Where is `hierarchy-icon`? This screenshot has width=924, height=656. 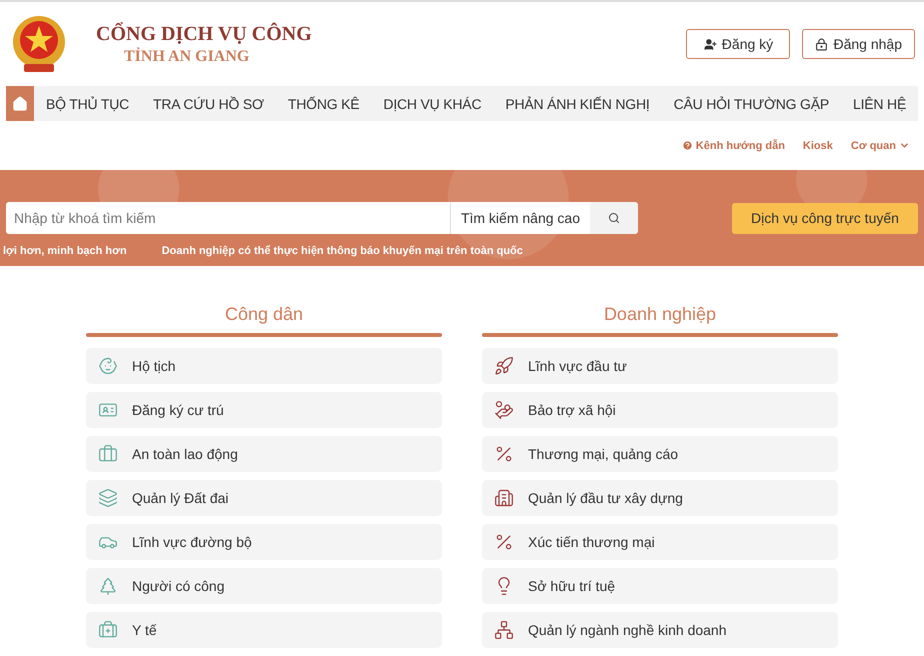
hierarchy-icon is located at coordinates (504, 630).